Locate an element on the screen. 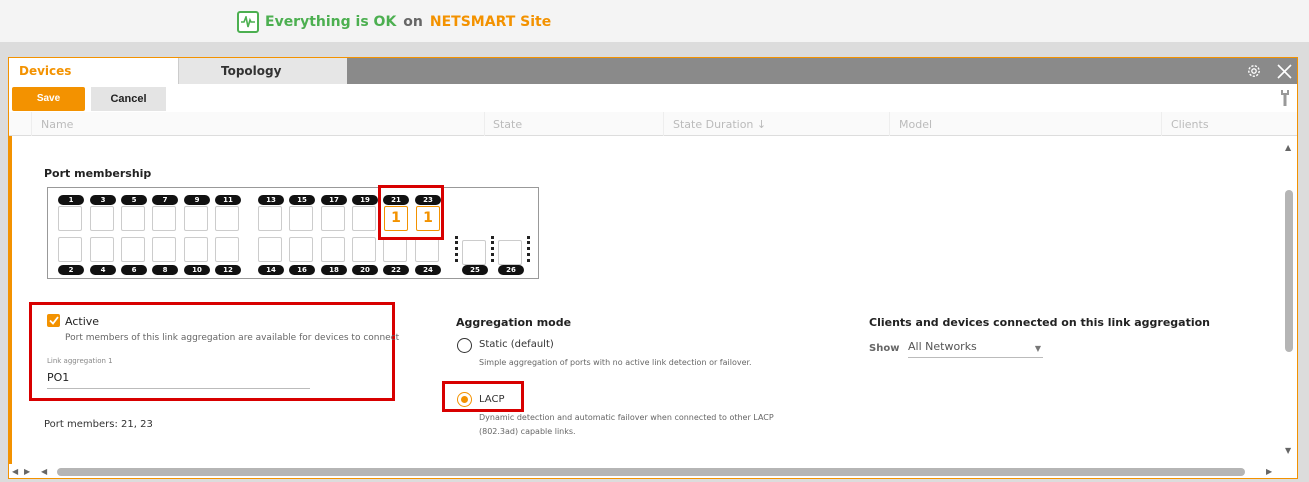  scroll-left-arrow-icon: ◀ is located at coordinates (44, 471).